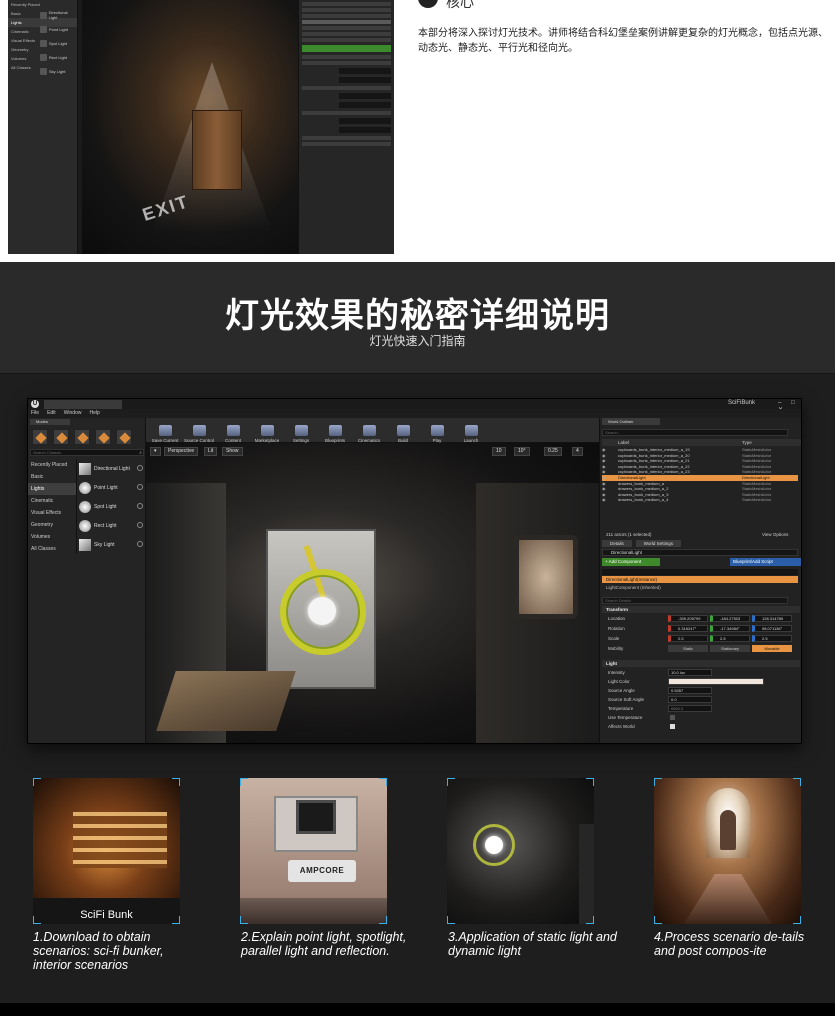  What do you see at coordinates (690, 690) in the screenshot?
I see `source-angle-field: 0.5357` at bounding box center [690, 690].